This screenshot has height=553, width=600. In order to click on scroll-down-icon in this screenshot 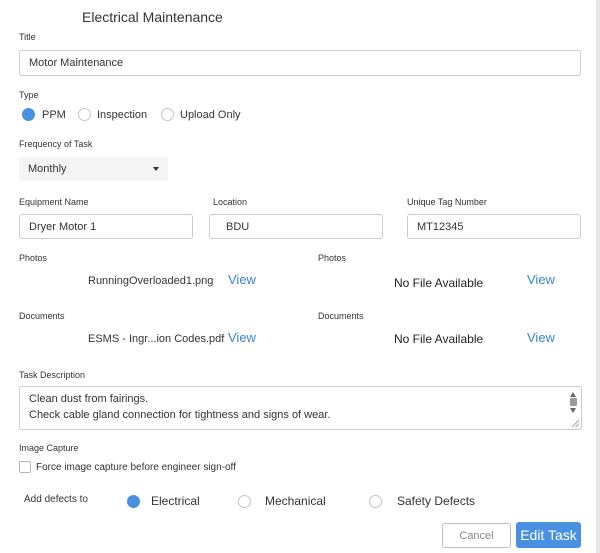, I will do `click(573, 410)`.